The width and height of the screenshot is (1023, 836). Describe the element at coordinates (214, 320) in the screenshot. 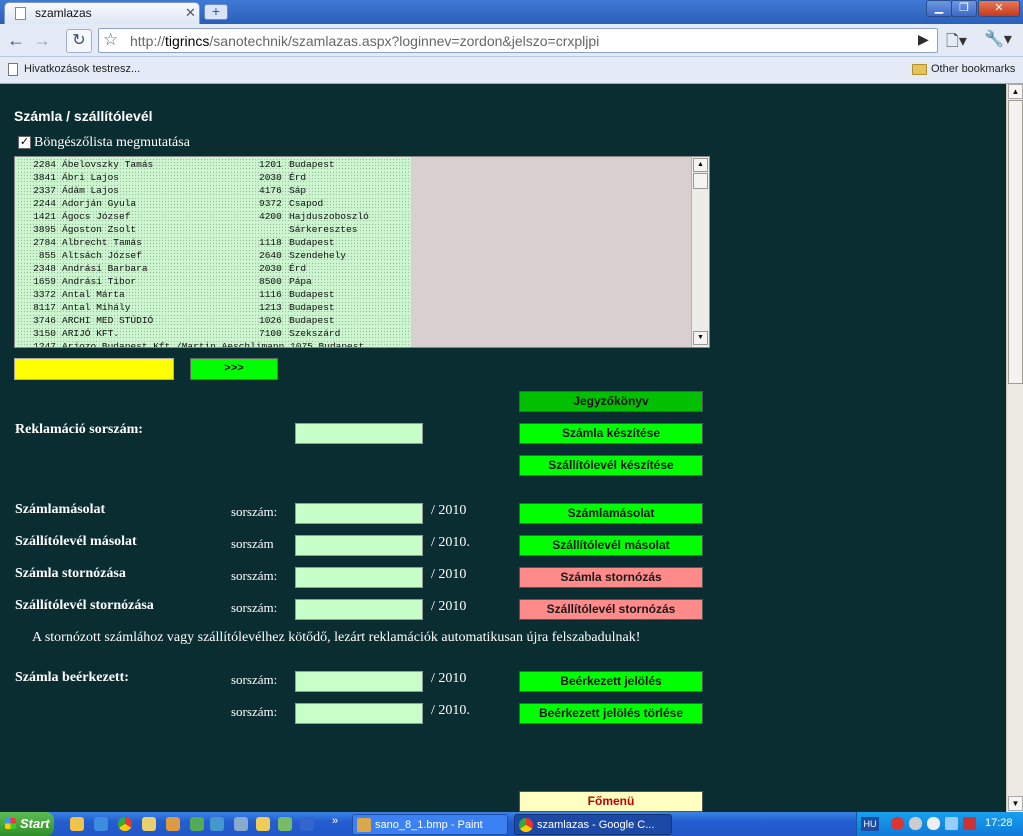

I see `list-item: 3746 ARCHI MED STÚDIÓ 1026 Budapest` at that location.